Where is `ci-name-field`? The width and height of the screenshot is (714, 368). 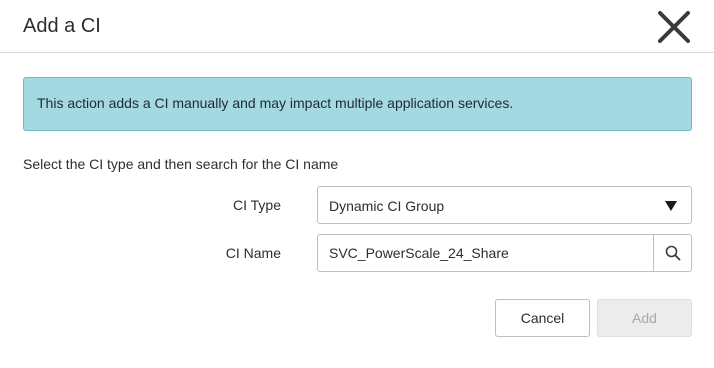
ci-name-field is located at coordinates (504, 253).